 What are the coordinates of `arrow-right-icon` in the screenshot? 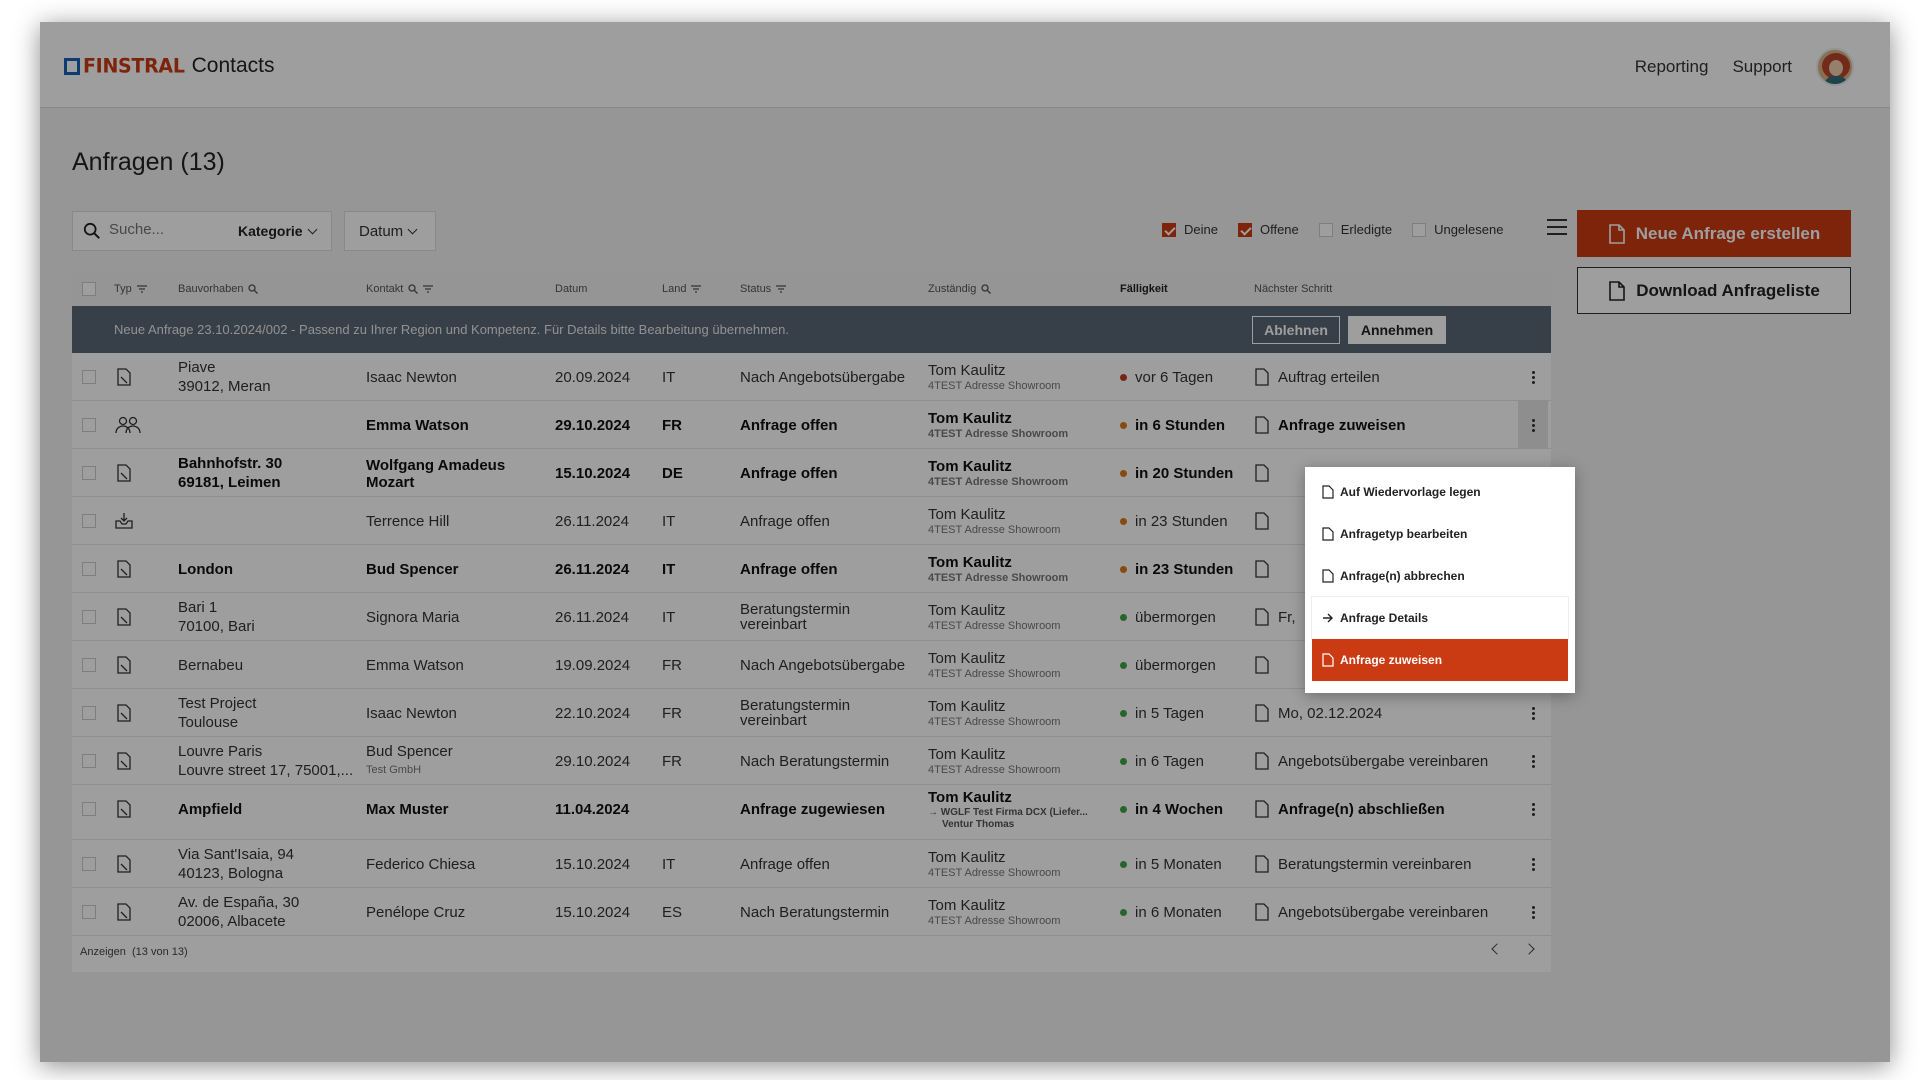 It's located at (1328, 618).